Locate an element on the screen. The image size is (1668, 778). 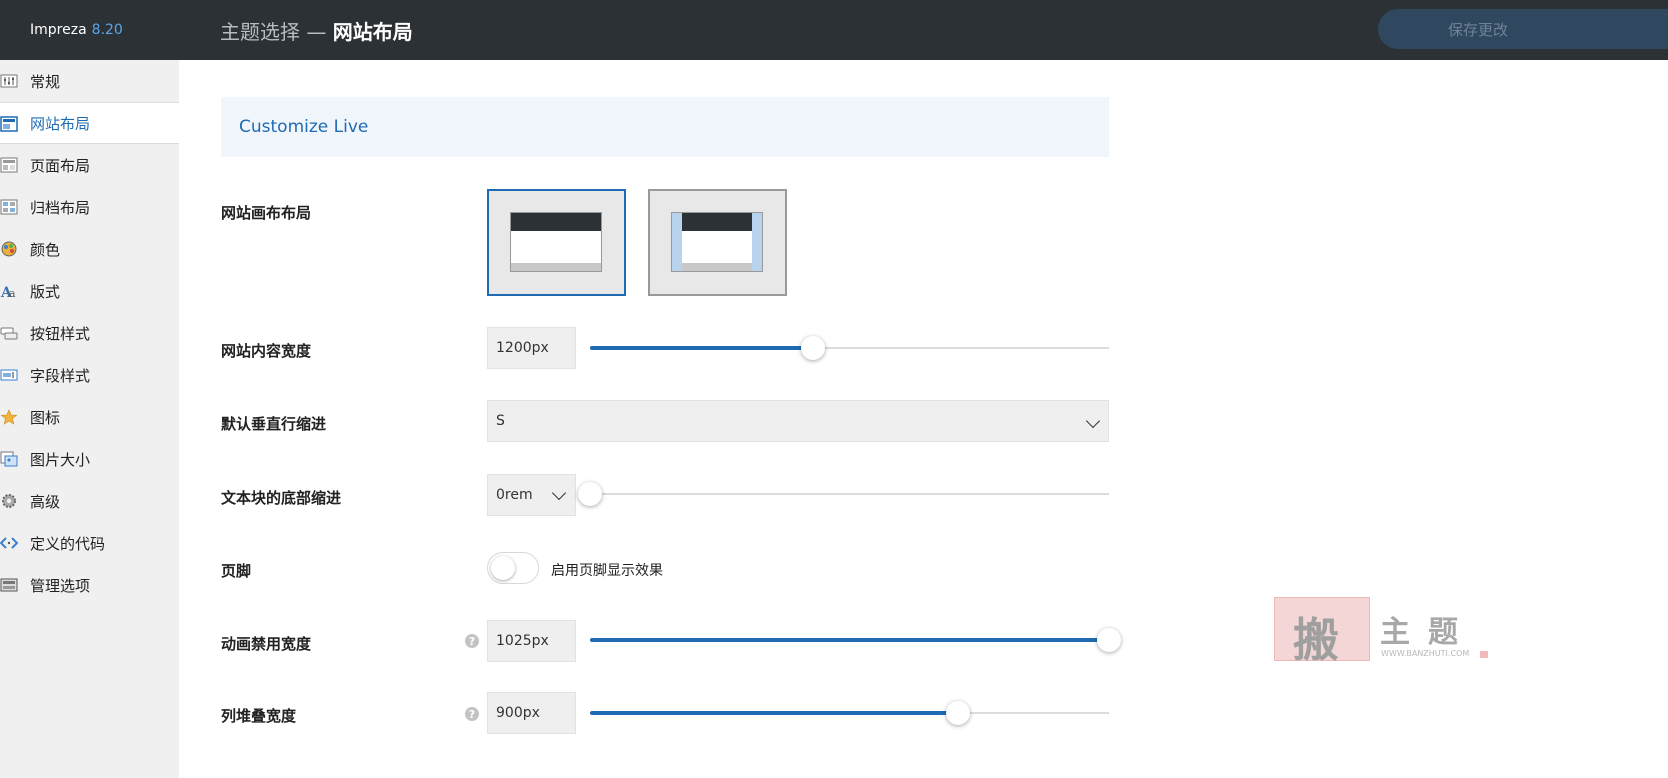
customize-live-link: Customize Live is located at coordinates (303, 127).